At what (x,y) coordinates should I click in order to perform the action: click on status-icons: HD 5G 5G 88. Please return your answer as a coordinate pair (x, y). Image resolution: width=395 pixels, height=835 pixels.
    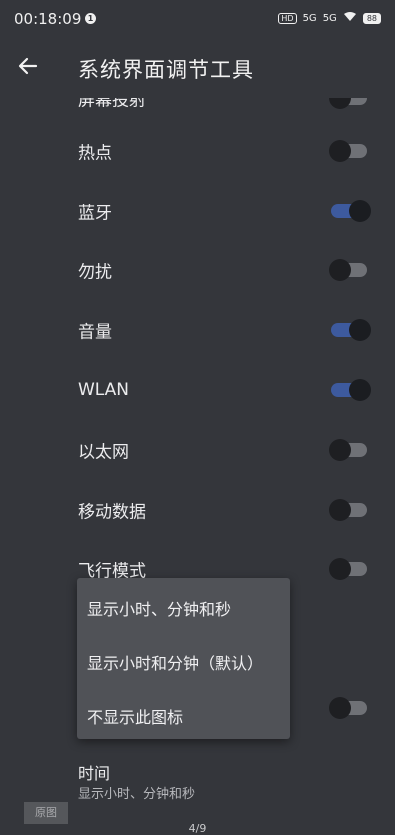
    Looking at the image, I should click on (329, 18).